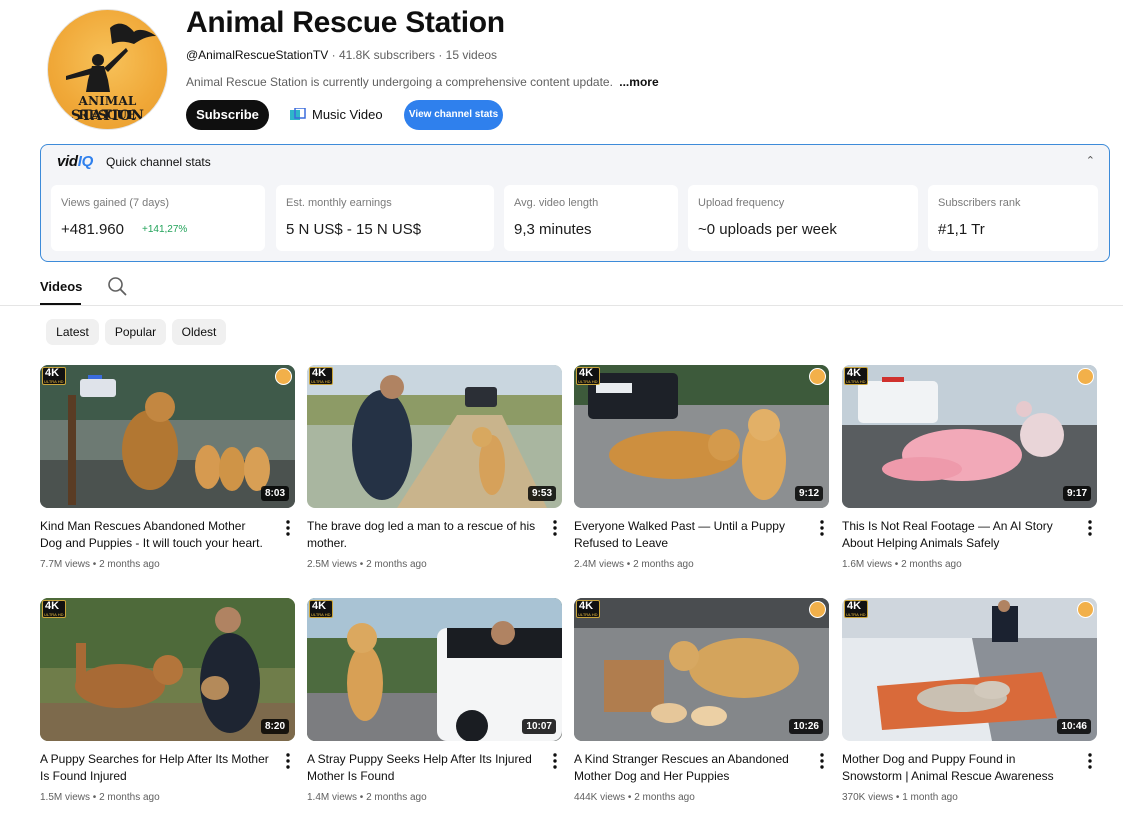 This screenshot has width=1123, height=813. I want to click on chevron-up-icon: ⌃, so click(1090, 160).